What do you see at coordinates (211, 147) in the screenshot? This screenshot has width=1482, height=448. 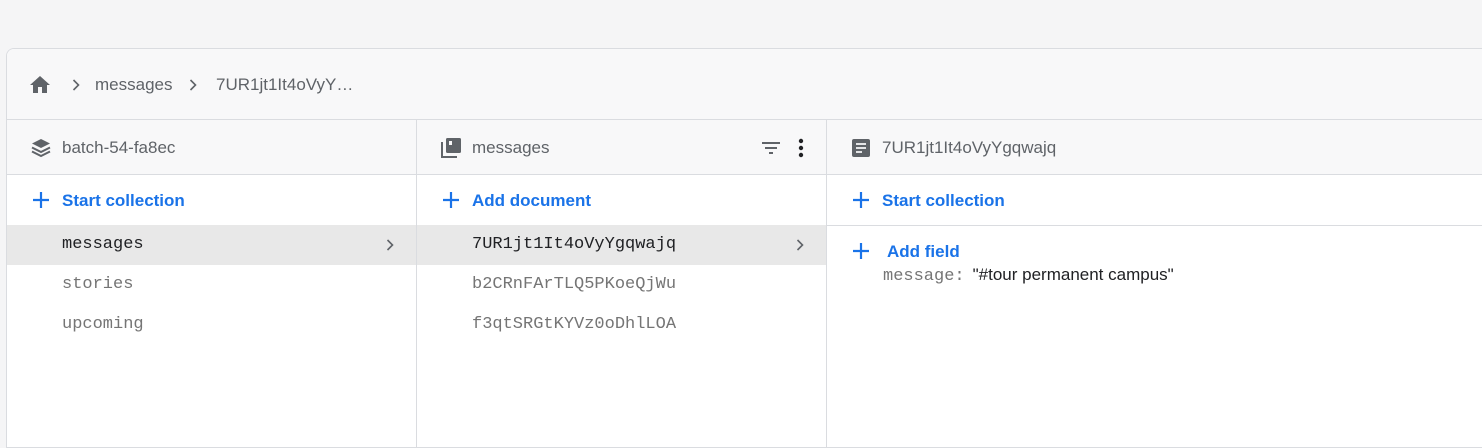 I see `root-column-header: batch-54-fa8ec` at bounding box center [211, 147].